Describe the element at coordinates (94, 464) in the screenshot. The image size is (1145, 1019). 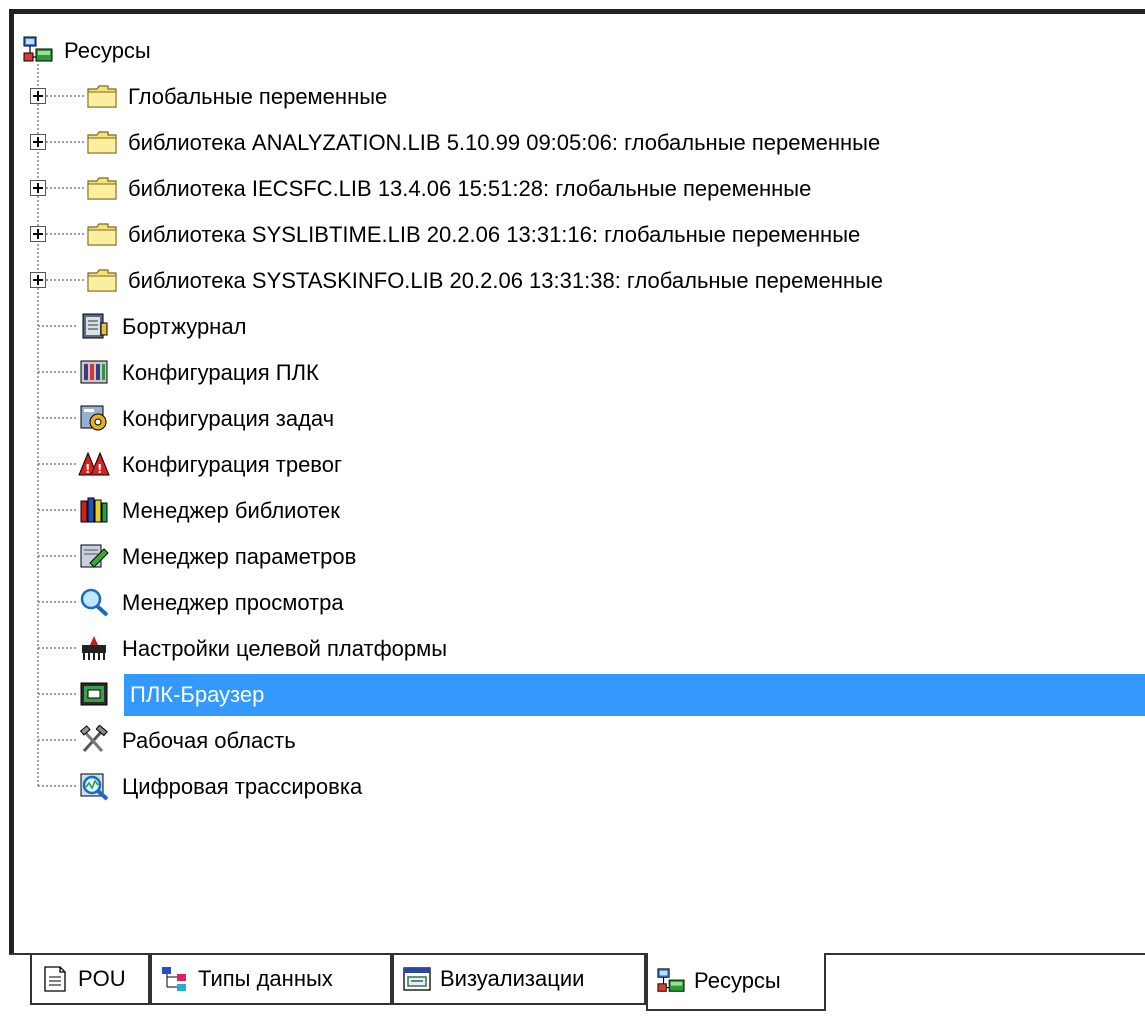
I see `alarm-configuration-icon: !!` at that location.